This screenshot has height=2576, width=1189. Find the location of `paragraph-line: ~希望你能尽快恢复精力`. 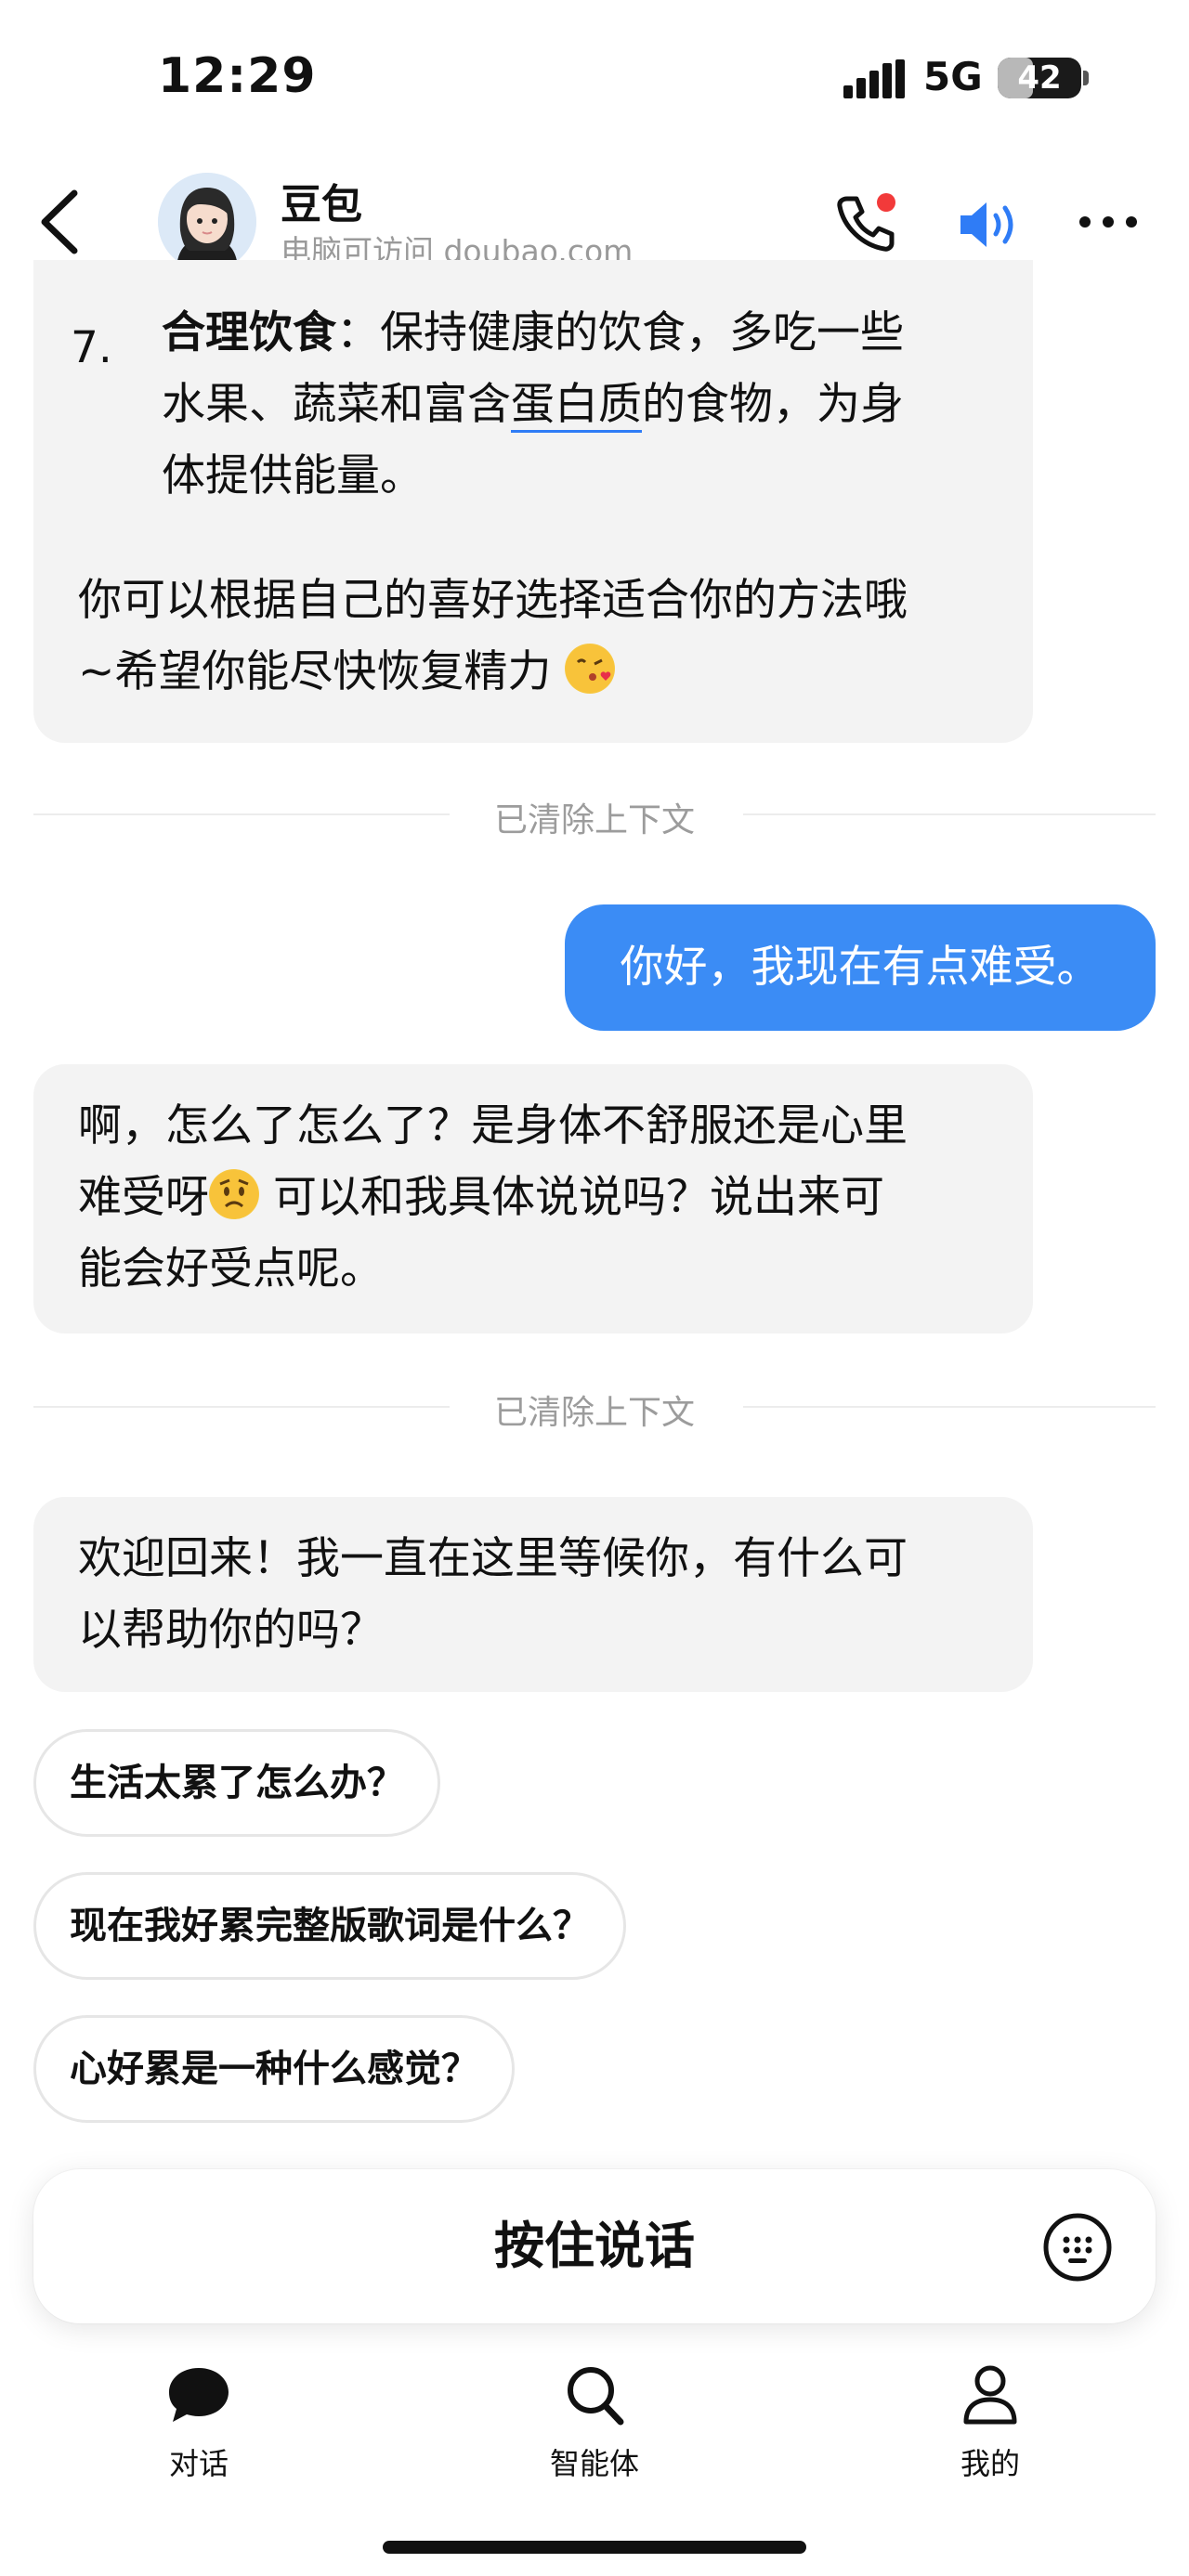

paragraph-line: ~希望你能尽快恢复精力 is located at coordinates (315, 671).